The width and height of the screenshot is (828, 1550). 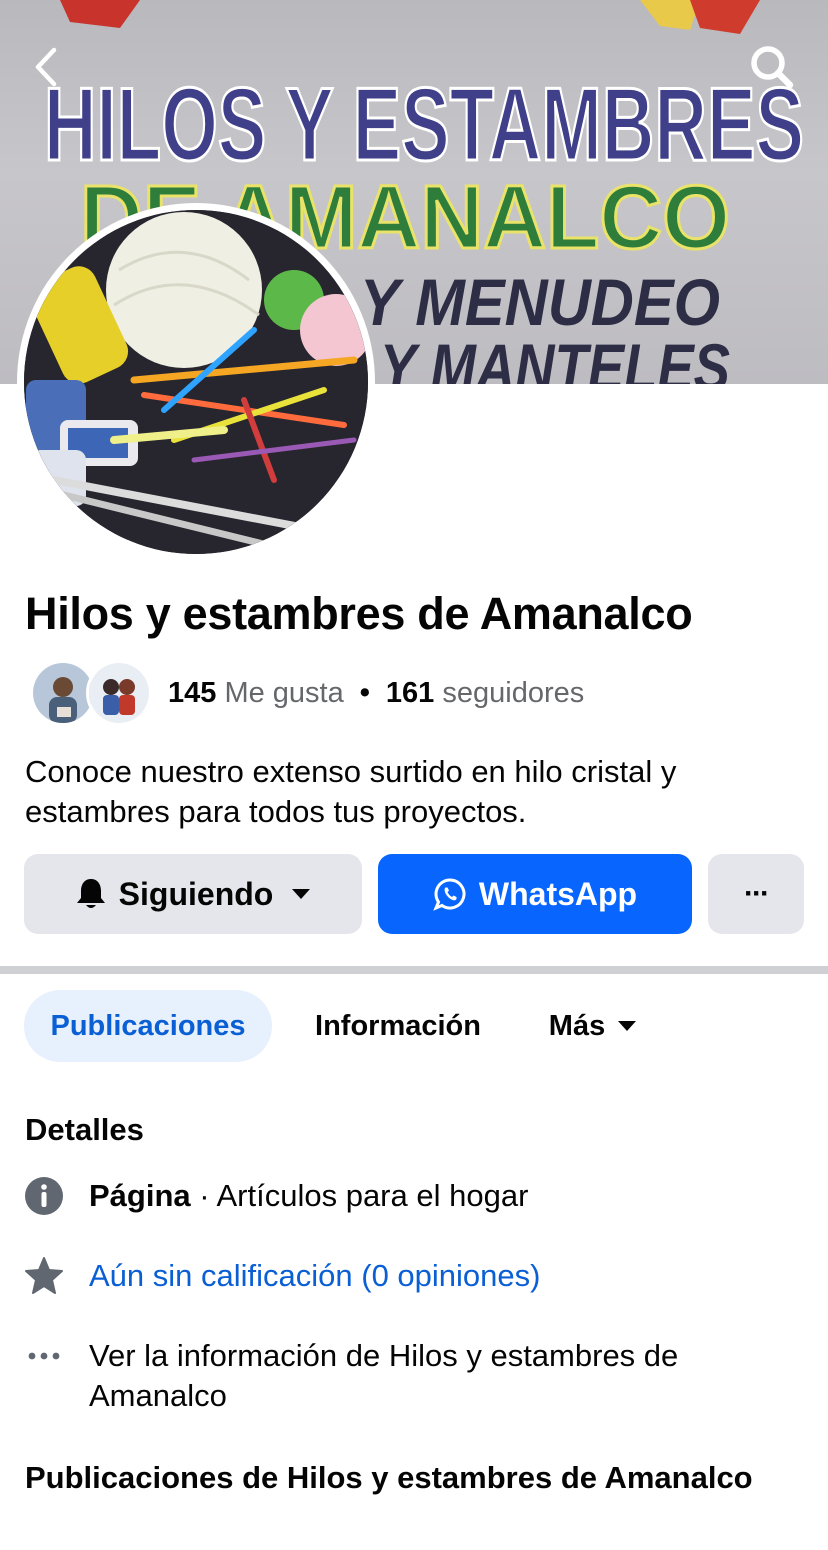 I want to click on tab-mas: Más, so click(x=593, y=1026).